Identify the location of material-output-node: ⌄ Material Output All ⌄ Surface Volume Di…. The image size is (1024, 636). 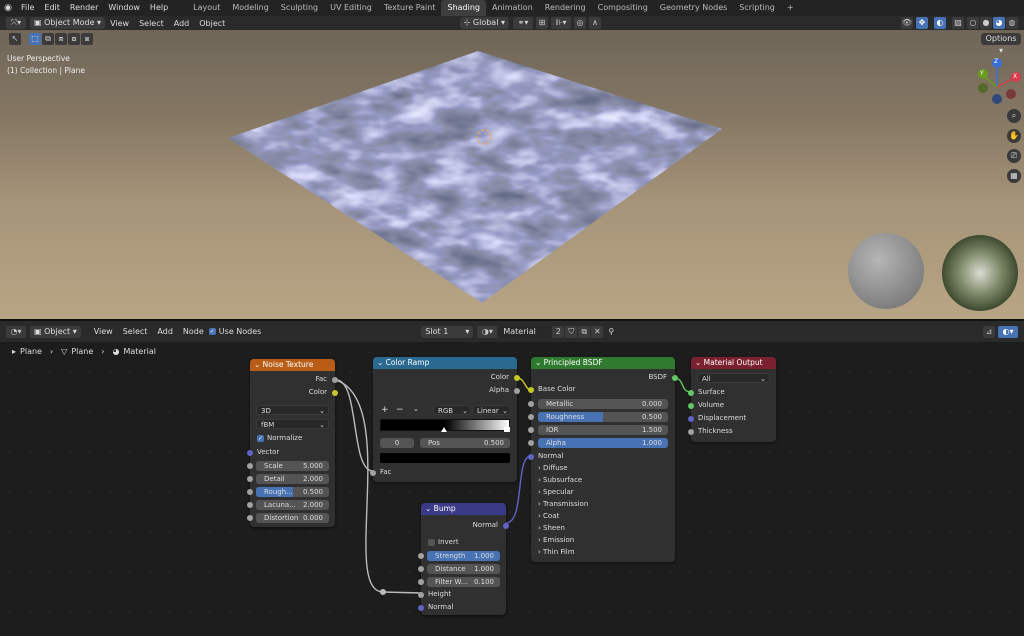
(732, 399).